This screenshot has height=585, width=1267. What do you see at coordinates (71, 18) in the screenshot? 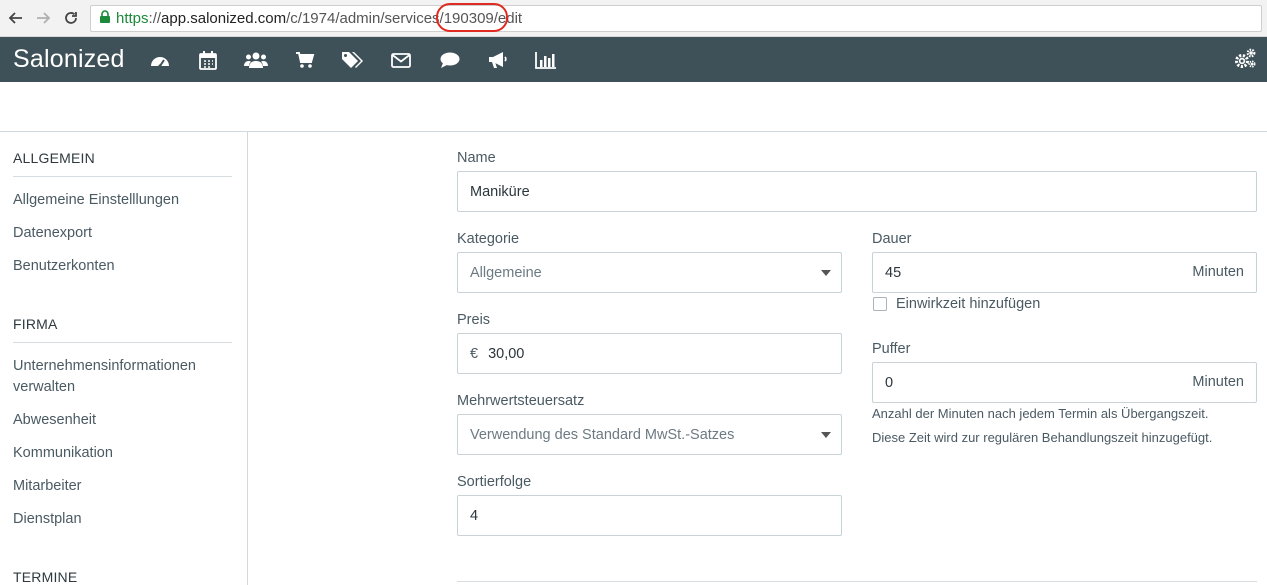
I see `reload-icon` at bounding box center [71, 18].